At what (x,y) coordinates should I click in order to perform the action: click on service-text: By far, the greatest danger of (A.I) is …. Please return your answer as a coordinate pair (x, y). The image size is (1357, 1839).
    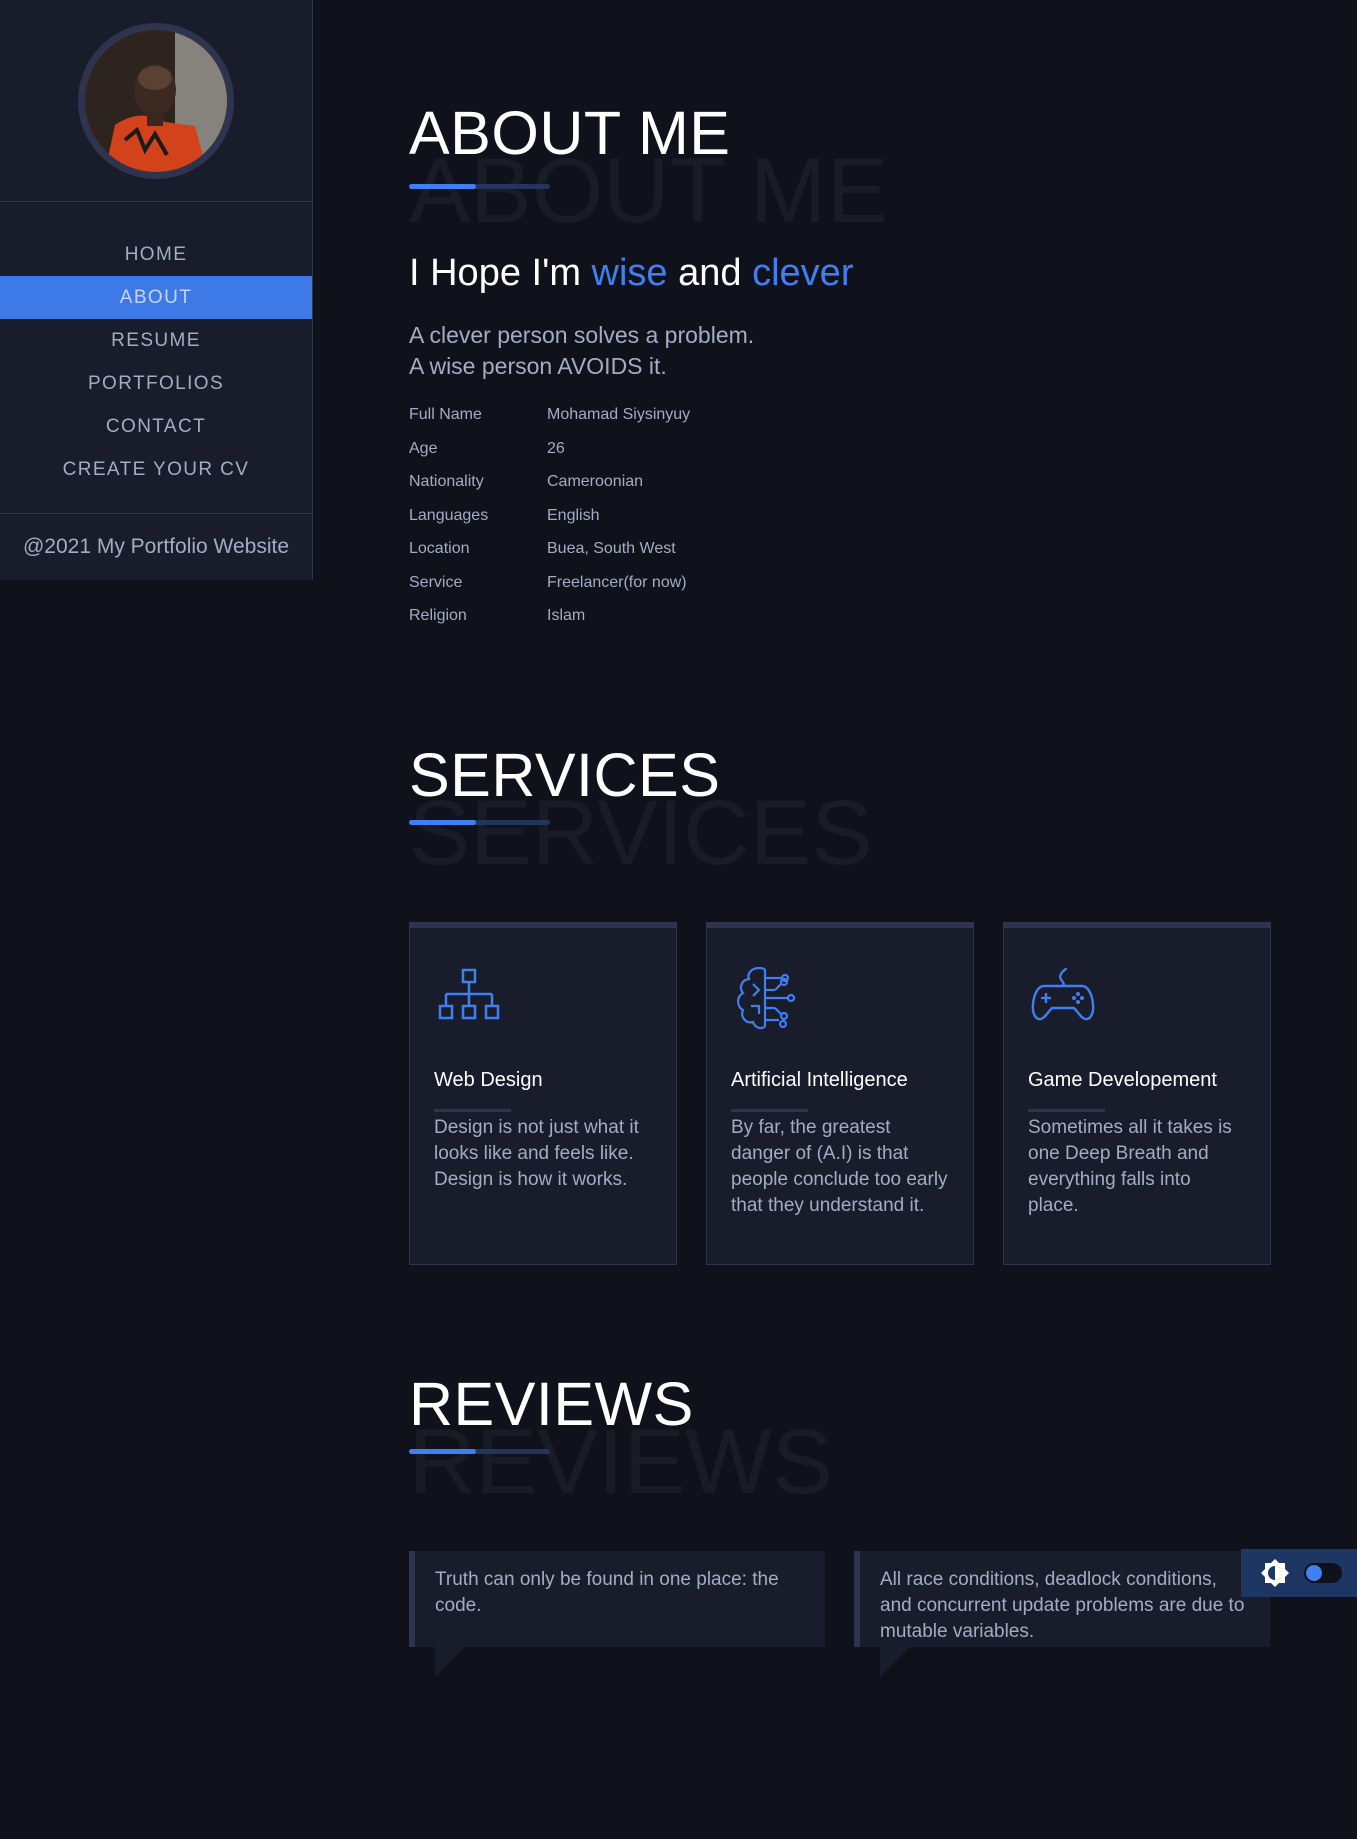
    Looking at the image, I should click on (839, 1166).